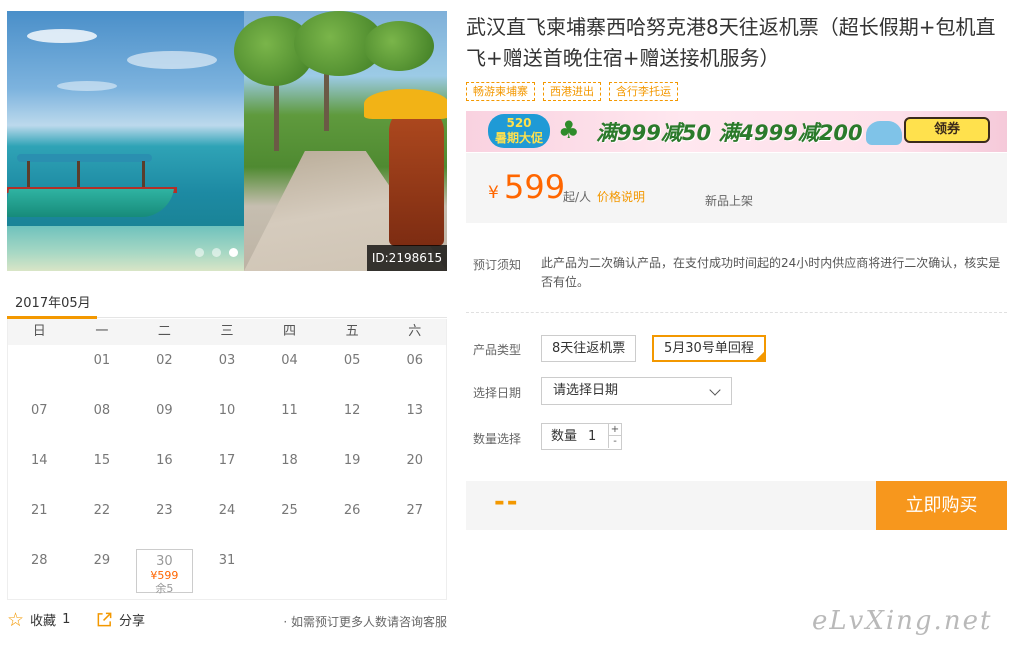 The height and width of the screenshot is (656, 1018). I want to click on date-select-placeholder: 请选择日期, so click(586, 390).